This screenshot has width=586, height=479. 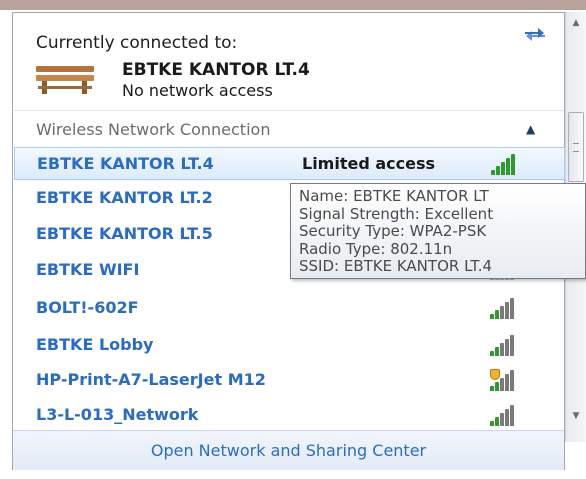 What do you see at coordinates (87, 307) in the screenshot?
I see `network-name: BOLT!-602F` at bounding box center [87, 307].